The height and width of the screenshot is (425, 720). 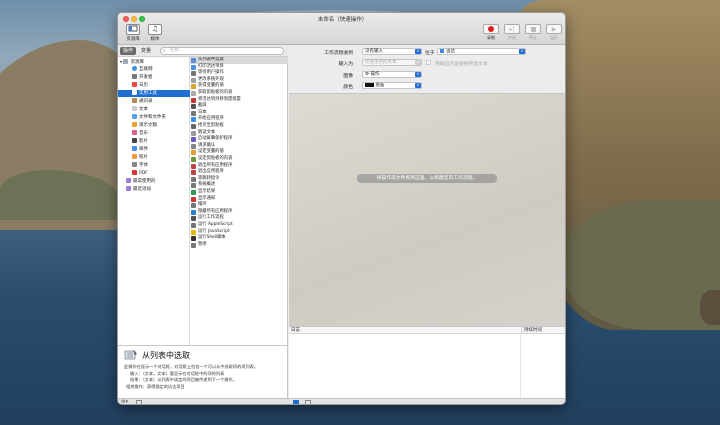 I want to click on stop-button: 停止, so click(x=533, y=32).